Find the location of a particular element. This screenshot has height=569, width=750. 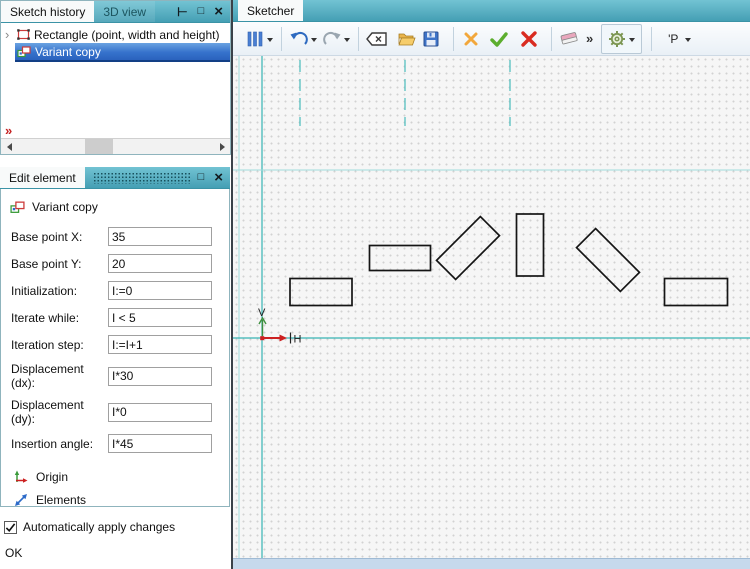

displacement-dx-input is located at coordinates (160, 376).